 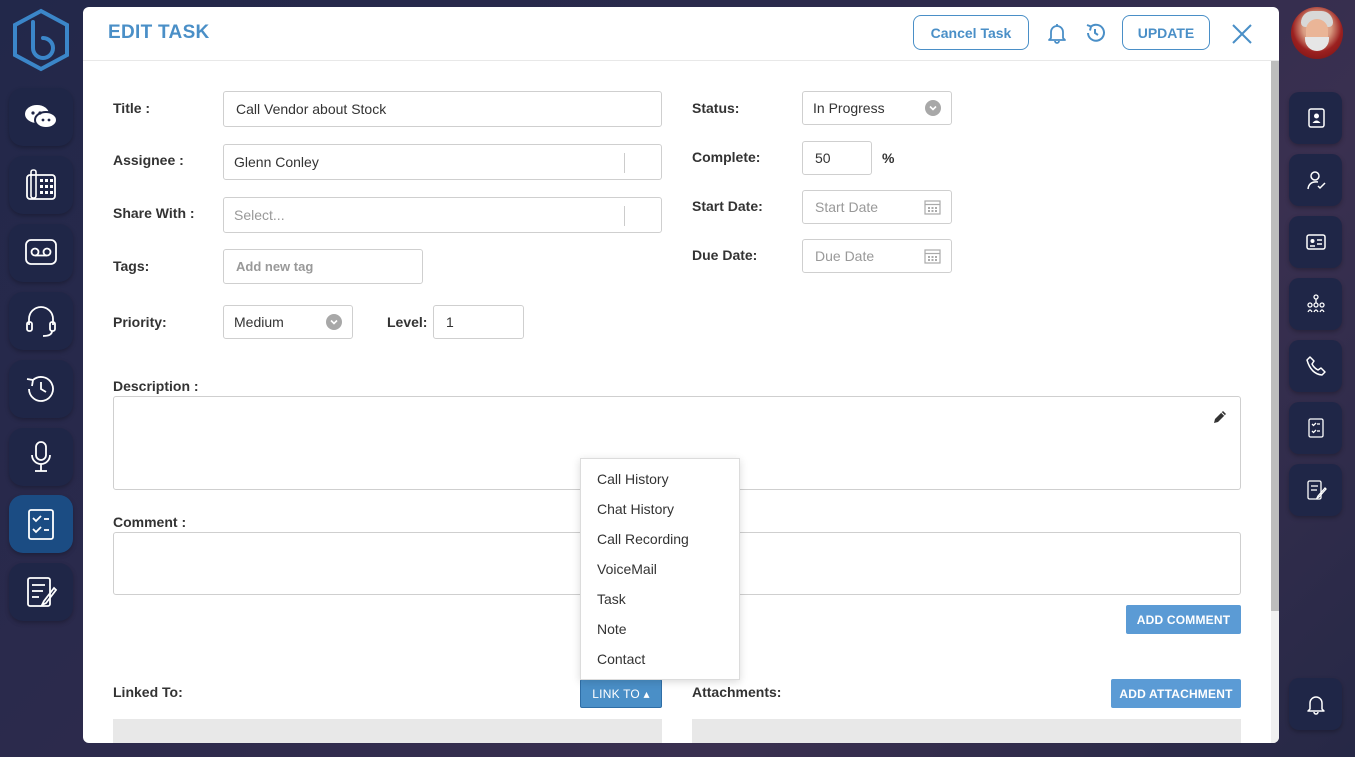 I want to click on description-label: Description :, so click(x=156, y=386).